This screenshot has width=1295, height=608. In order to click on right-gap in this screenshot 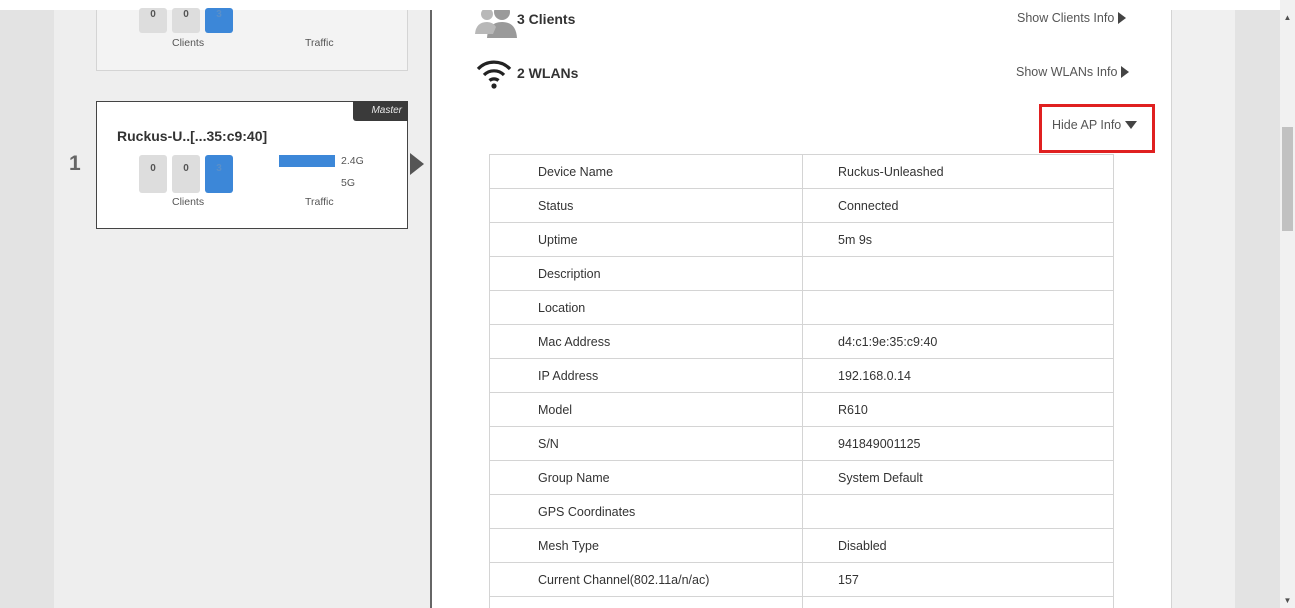, I will do `click(1203, 309)`.